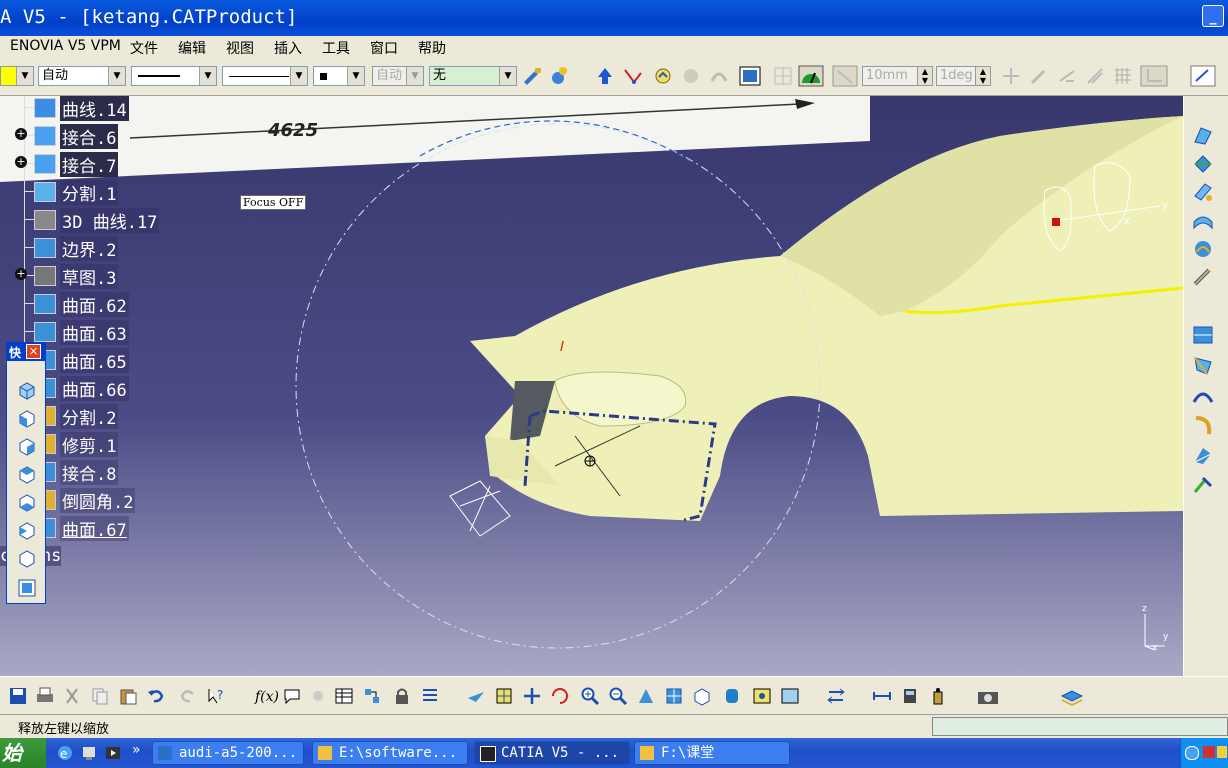  What do you see at coordinates (1067, 76) in the screenshot?
I see `rotate-disabled-icon` at bounding box center [1067, 76].